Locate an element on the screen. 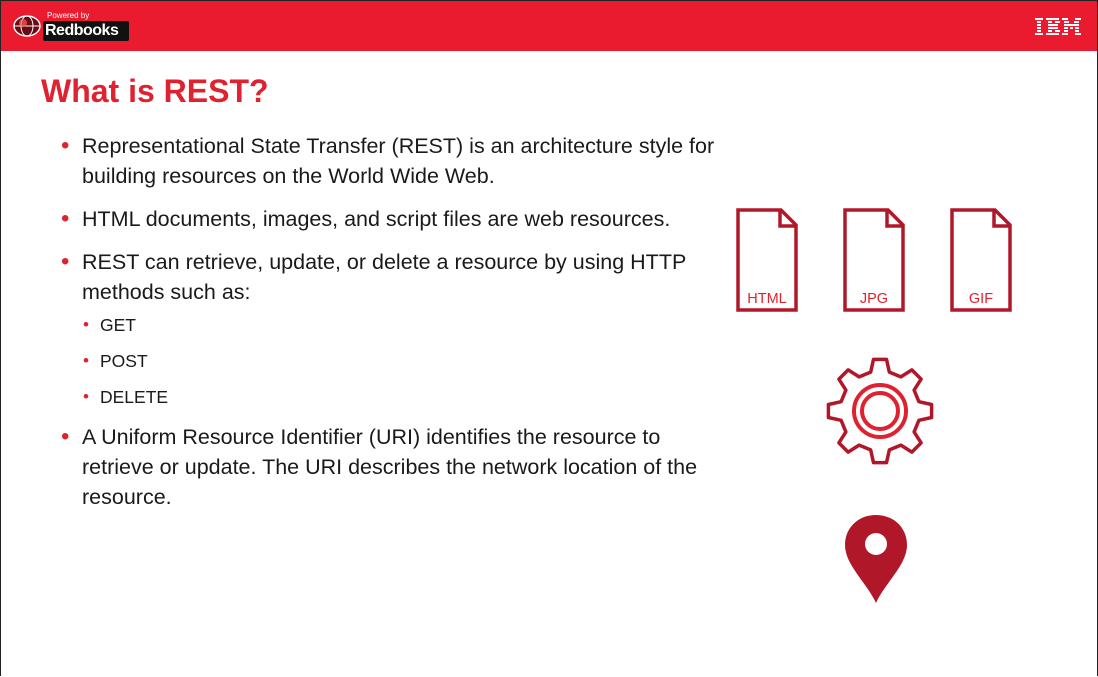  gear-icon is located at coordinates (880, 411).